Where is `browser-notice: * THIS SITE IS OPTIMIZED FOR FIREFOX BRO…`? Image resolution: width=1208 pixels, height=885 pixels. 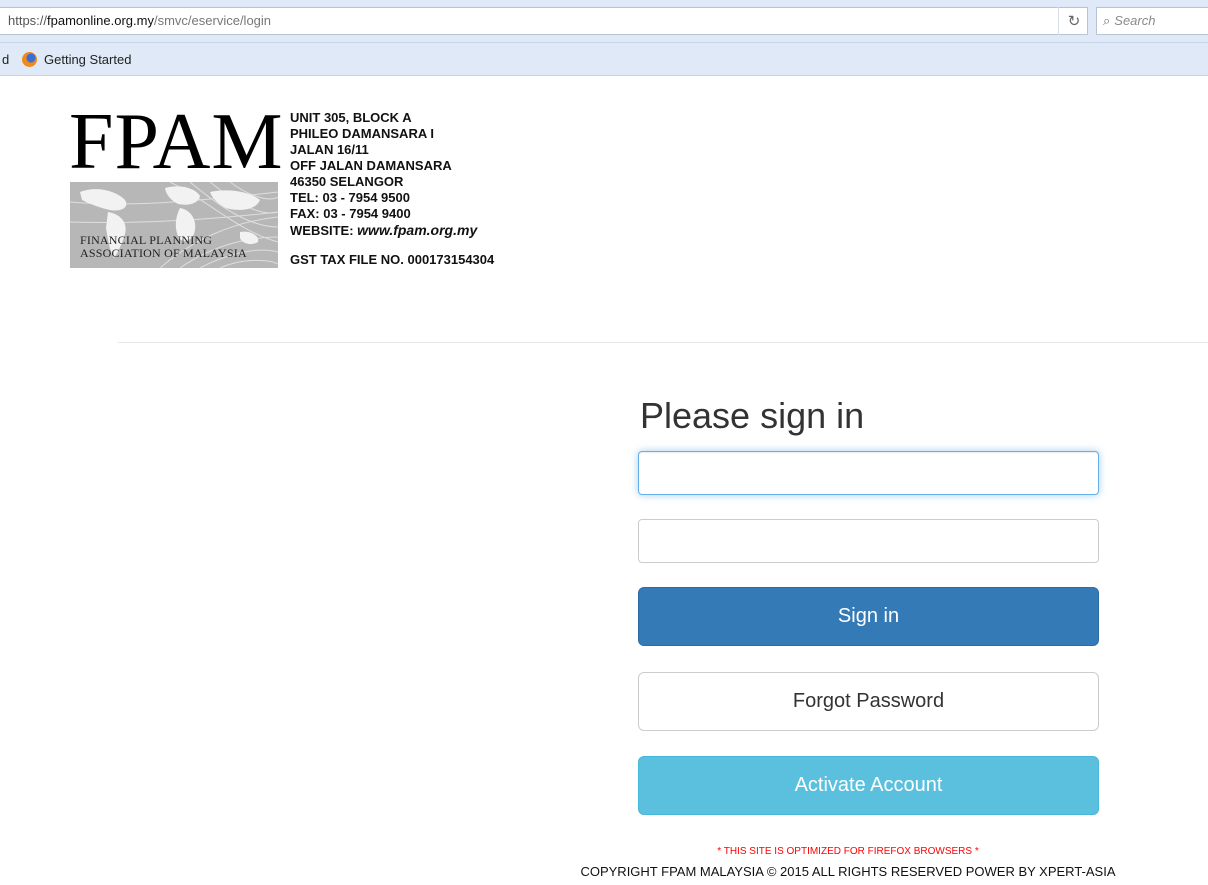
browser-notice: * THIS SITE IS OPTIMIZED FOR FIREFOX BRO… is located at coordinates (848, 851).